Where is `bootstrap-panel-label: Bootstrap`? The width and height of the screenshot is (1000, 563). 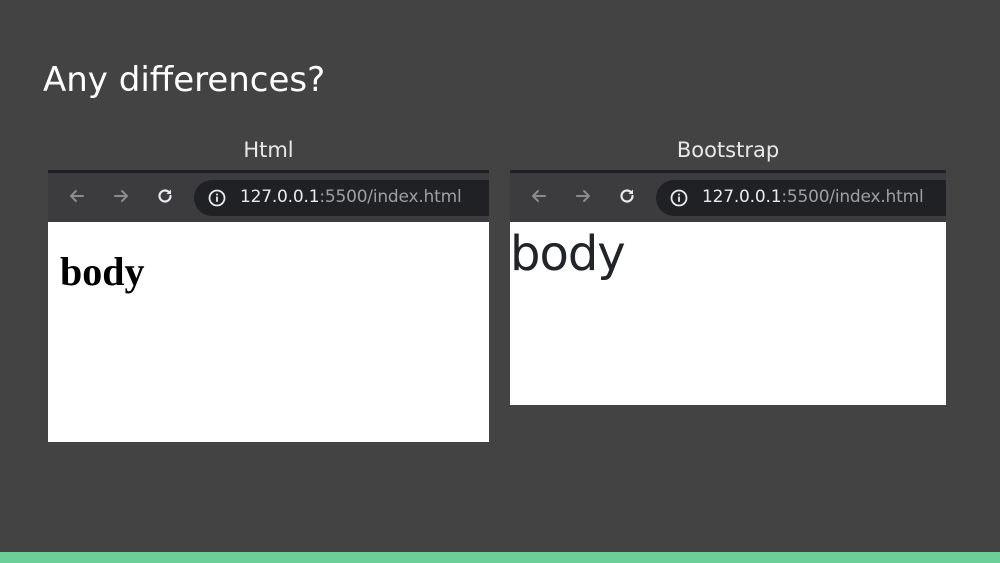
bootstrap-panel-label: Bootstrap is located at coordinates (728, 150).